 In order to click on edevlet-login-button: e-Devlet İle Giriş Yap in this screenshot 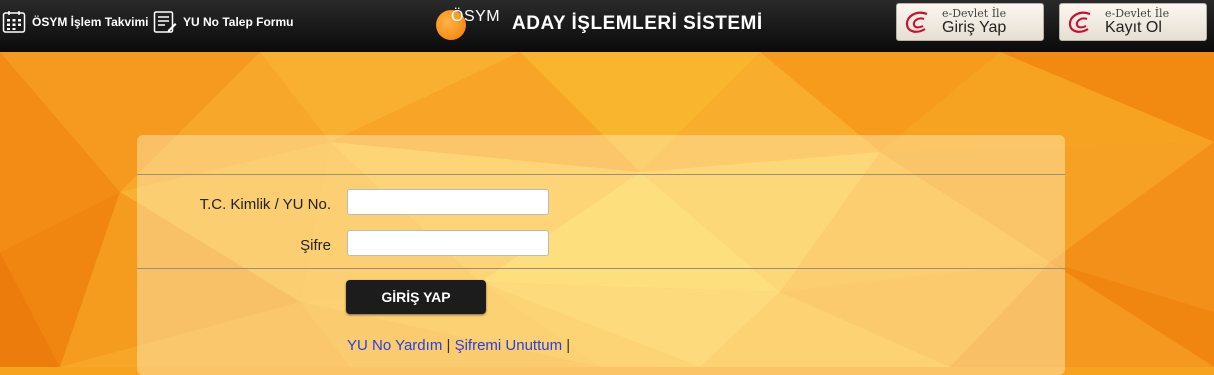, I will do `click(970, 22)`.